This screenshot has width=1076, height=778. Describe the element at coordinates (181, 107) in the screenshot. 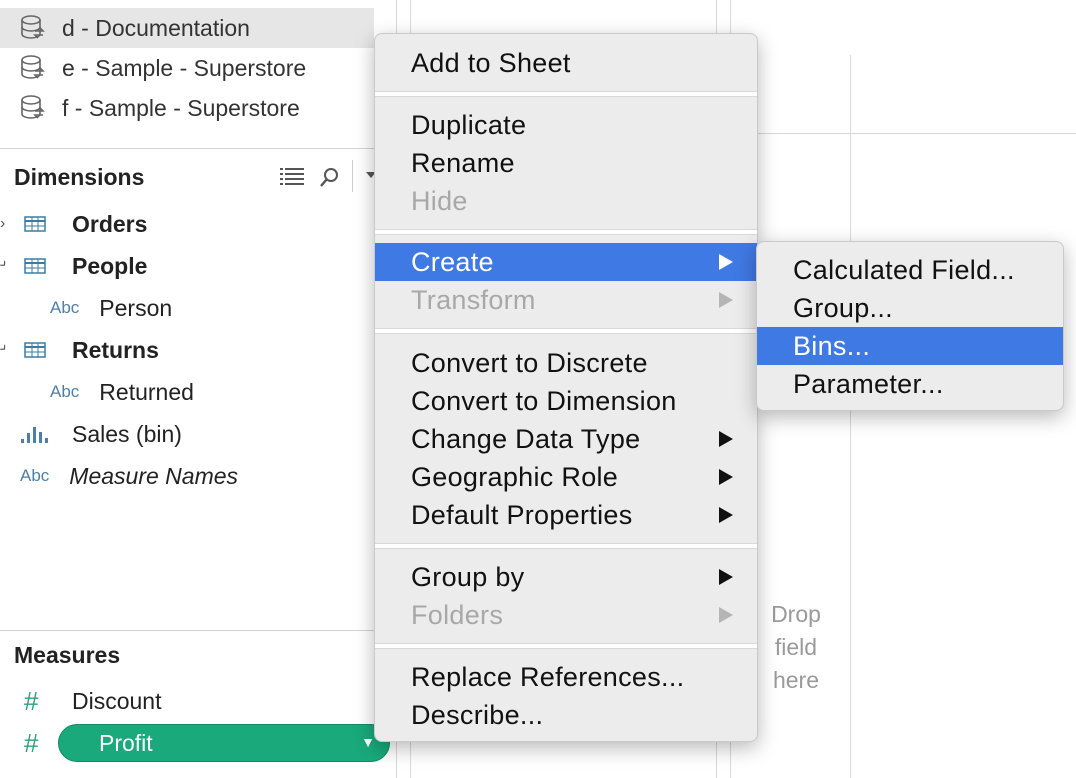

I see `data-source-label: f - Sample - Superstore` at that location.